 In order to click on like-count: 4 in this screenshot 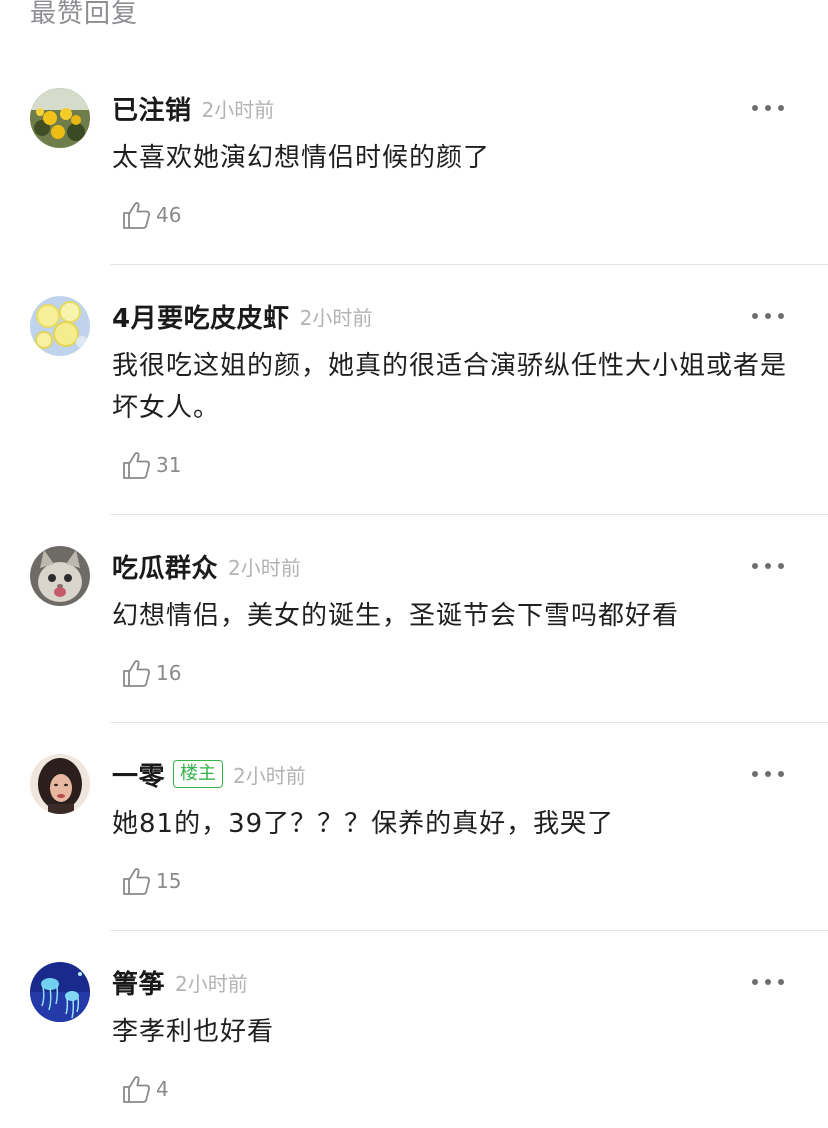, I will do `click(162, 1089)`.